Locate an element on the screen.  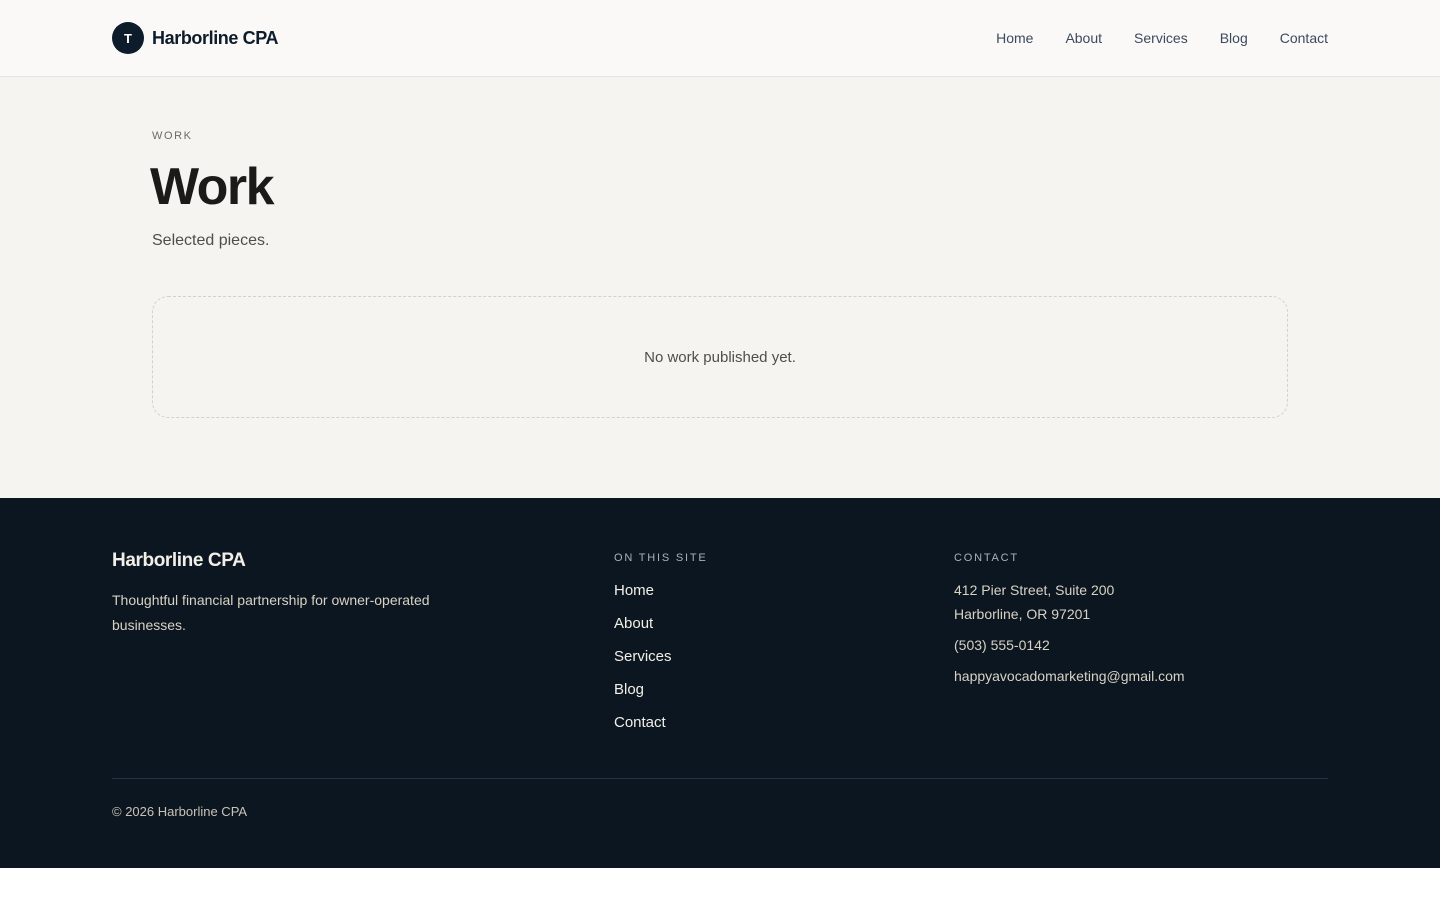
footer-links: Home About Services Blog Contact is located at coordinates (643, 662).